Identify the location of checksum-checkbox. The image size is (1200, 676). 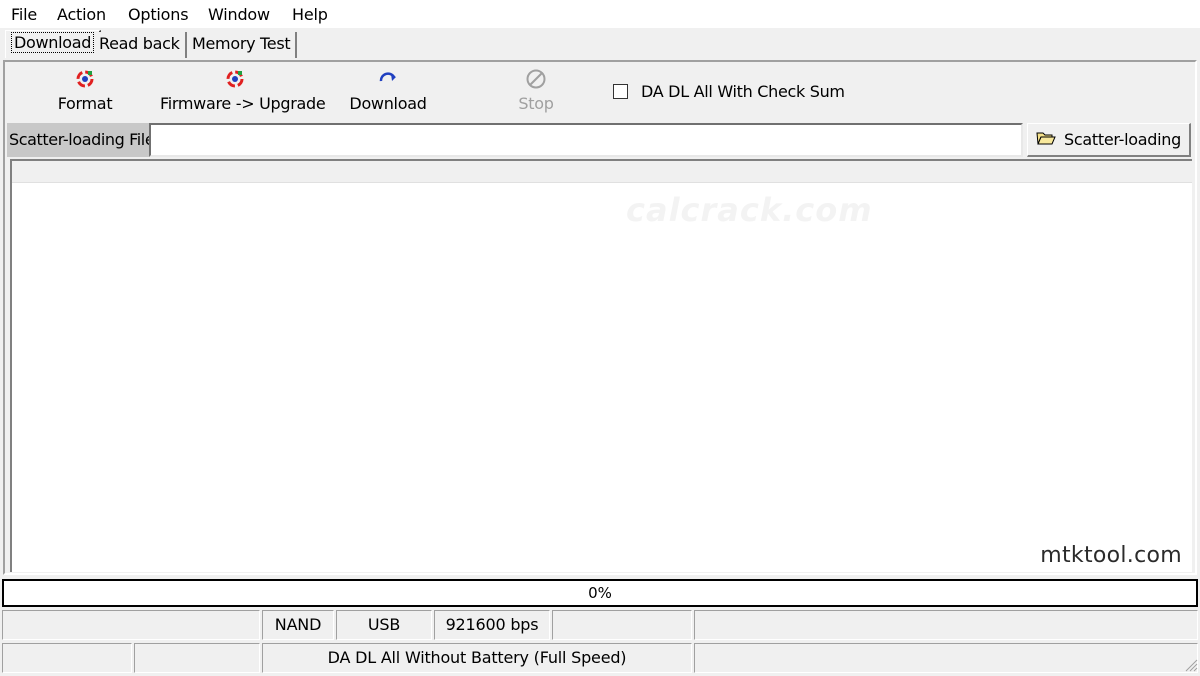
(620, 91).